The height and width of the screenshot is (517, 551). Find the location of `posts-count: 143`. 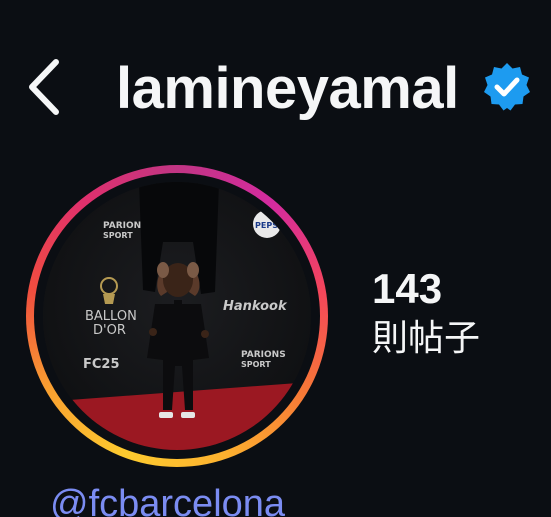

posts-count: 143 is located at coordinates (407, 288).